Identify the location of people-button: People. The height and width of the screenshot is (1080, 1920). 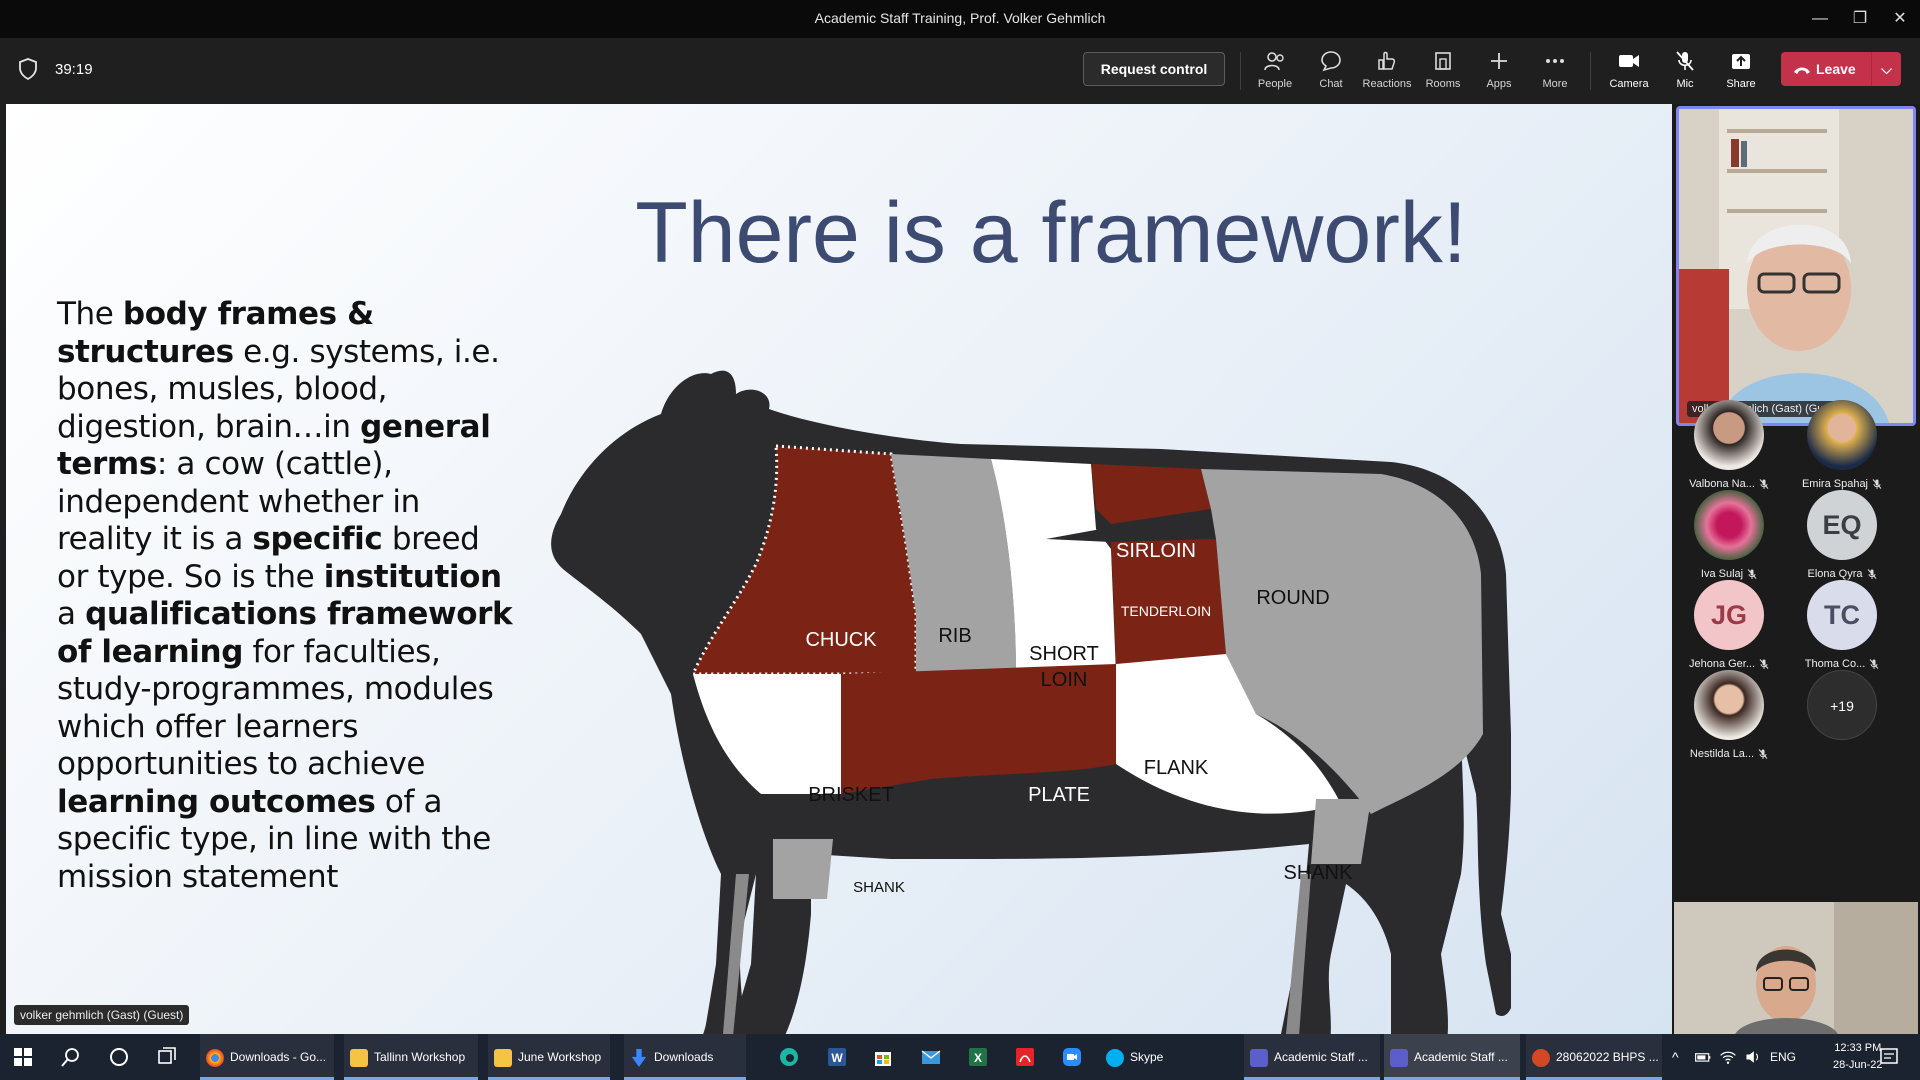
(1275, 71).